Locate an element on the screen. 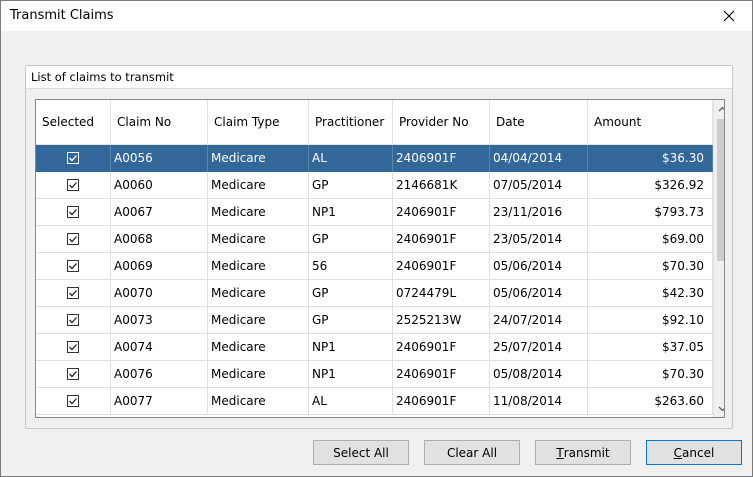 The image size is (753, 477). scroll-down-button is located at coordinates (719, 408).